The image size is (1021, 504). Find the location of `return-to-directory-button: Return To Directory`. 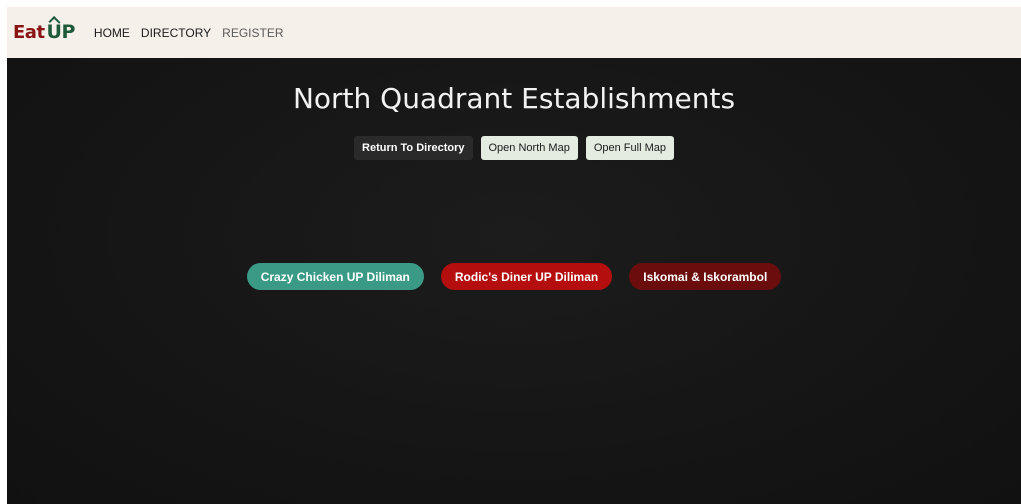

return-to-directory-button: Return To Directory is located at coordinates (413, 148).